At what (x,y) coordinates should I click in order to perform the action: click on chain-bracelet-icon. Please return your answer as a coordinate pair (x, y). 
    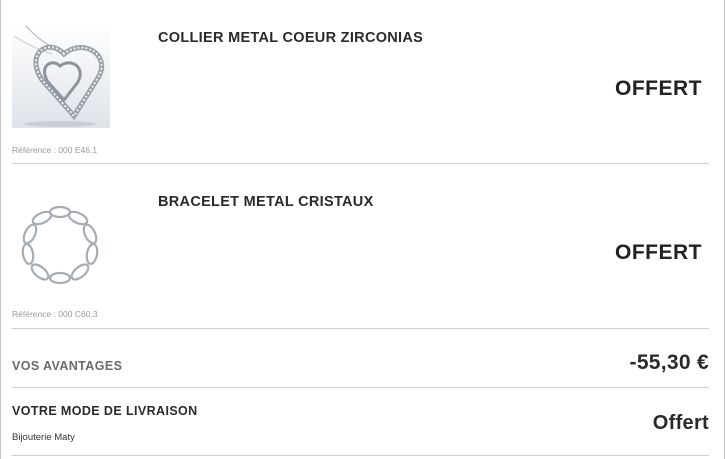
    Looking at the image, I should click on (61, 248).